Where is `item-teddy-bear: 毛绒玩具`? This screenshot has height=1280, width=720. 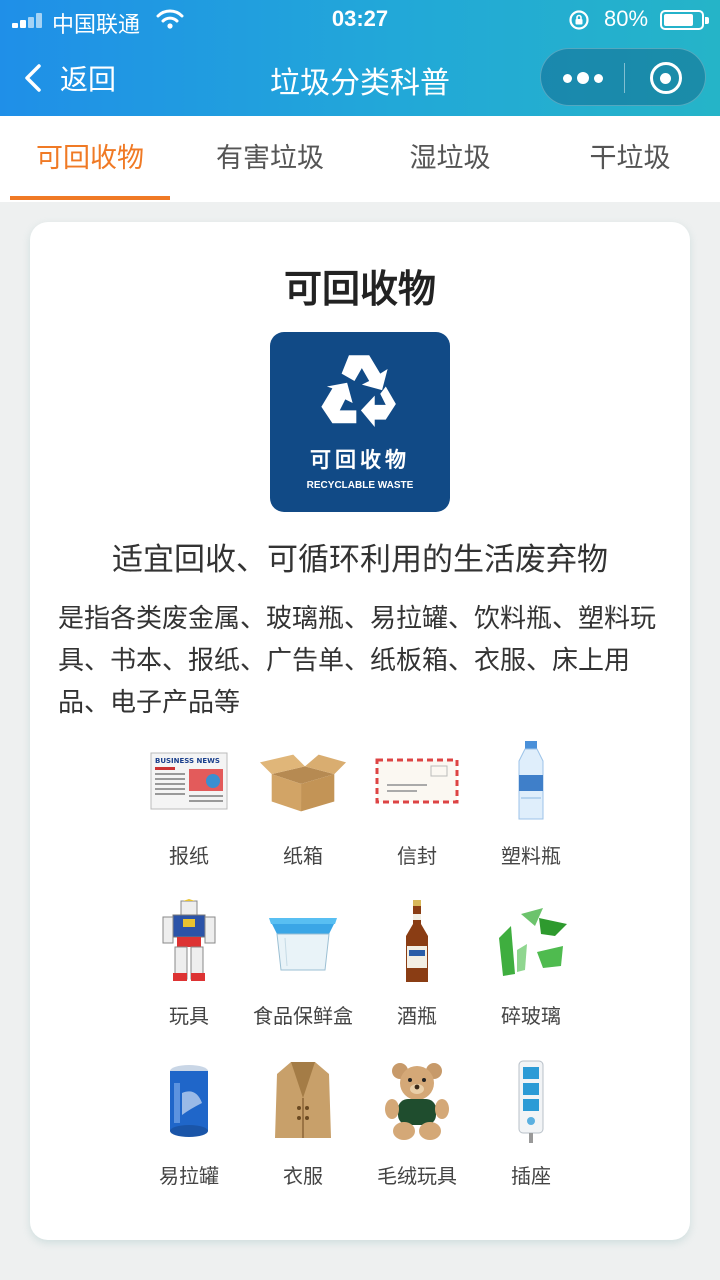 item-teddy-bear: 毛绒玩具 is located at coordinates (417, 1136).